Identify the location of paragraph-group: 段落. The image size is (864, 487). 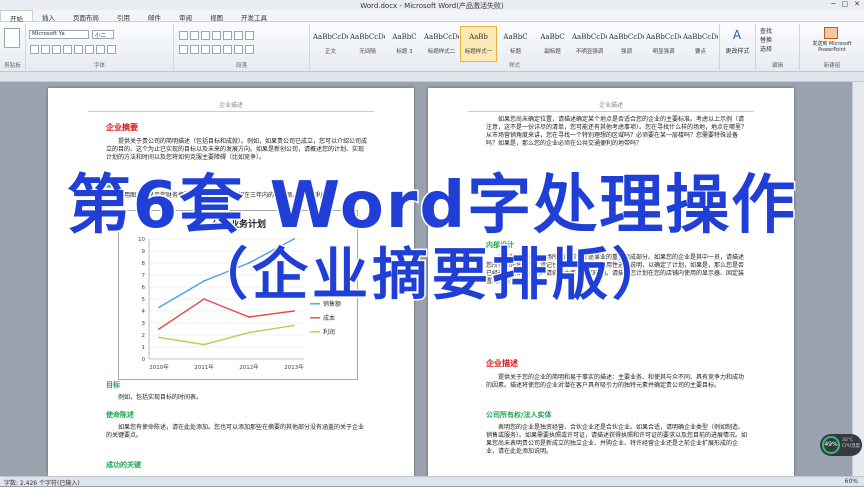
(242, 47).